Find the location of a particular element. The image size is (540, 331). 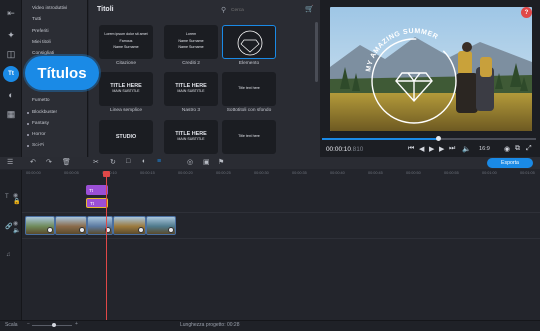

playback-progress-fill is located at coordinates (380, 139).